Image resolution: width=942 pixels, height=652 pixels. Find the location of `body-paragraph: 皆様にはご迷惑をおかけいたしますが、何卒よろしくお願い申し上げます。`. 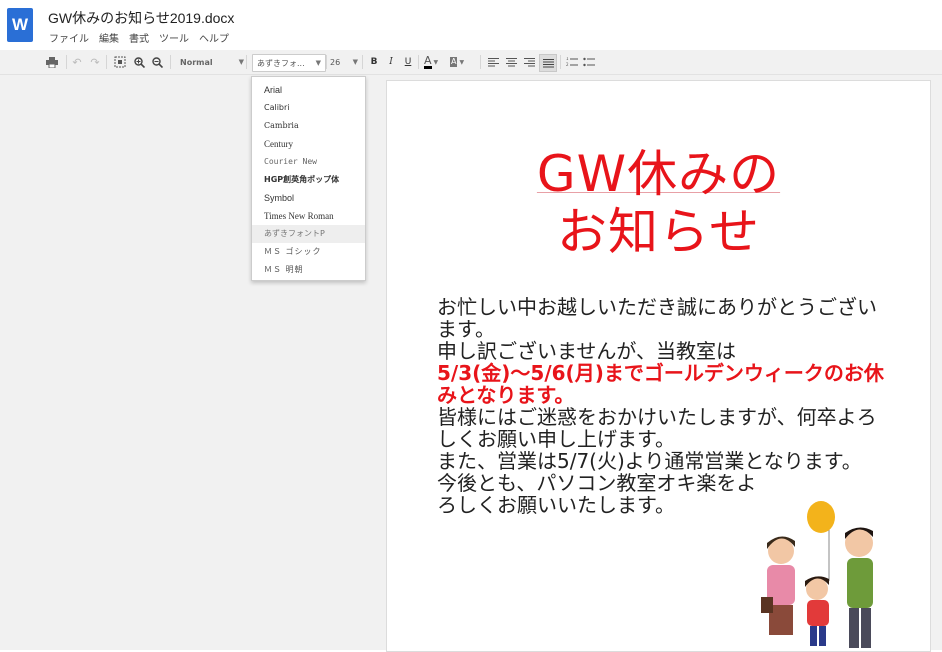

body-paragraph: 皆様にはご迷惑をおかけいたしますが、何卒よろしくお願い申し上げます。 is located at coordinates (657, 428).